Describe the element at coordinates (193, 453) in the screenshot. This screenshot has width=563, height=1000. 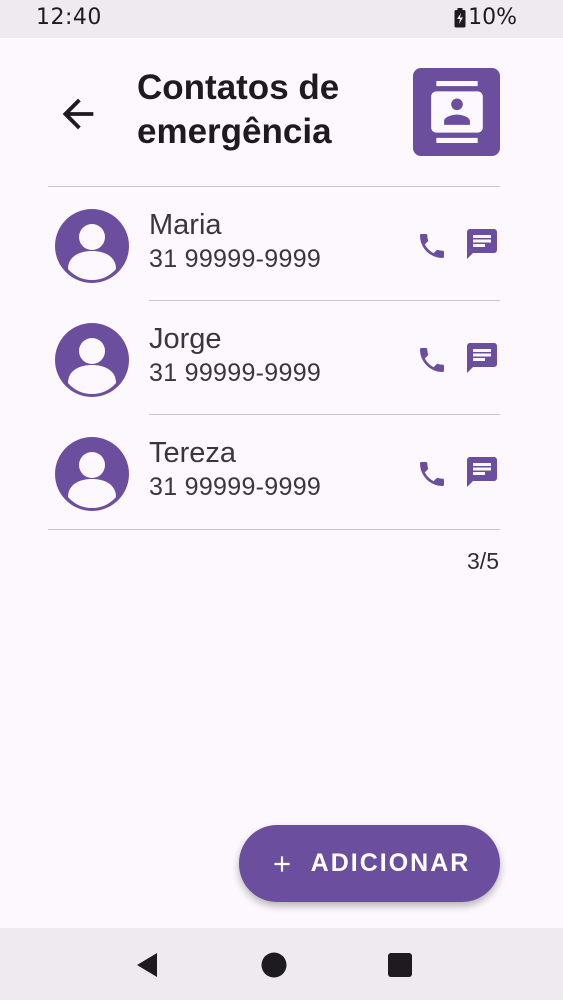
I see `contact-name: Tereza` at that location.